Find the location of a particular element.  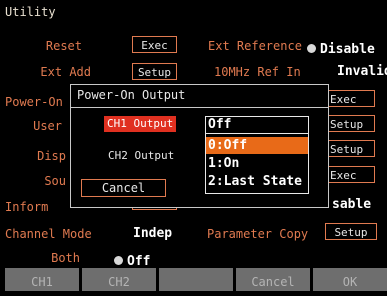

power-on-label: Power-On is located at coordinates (34, 102).